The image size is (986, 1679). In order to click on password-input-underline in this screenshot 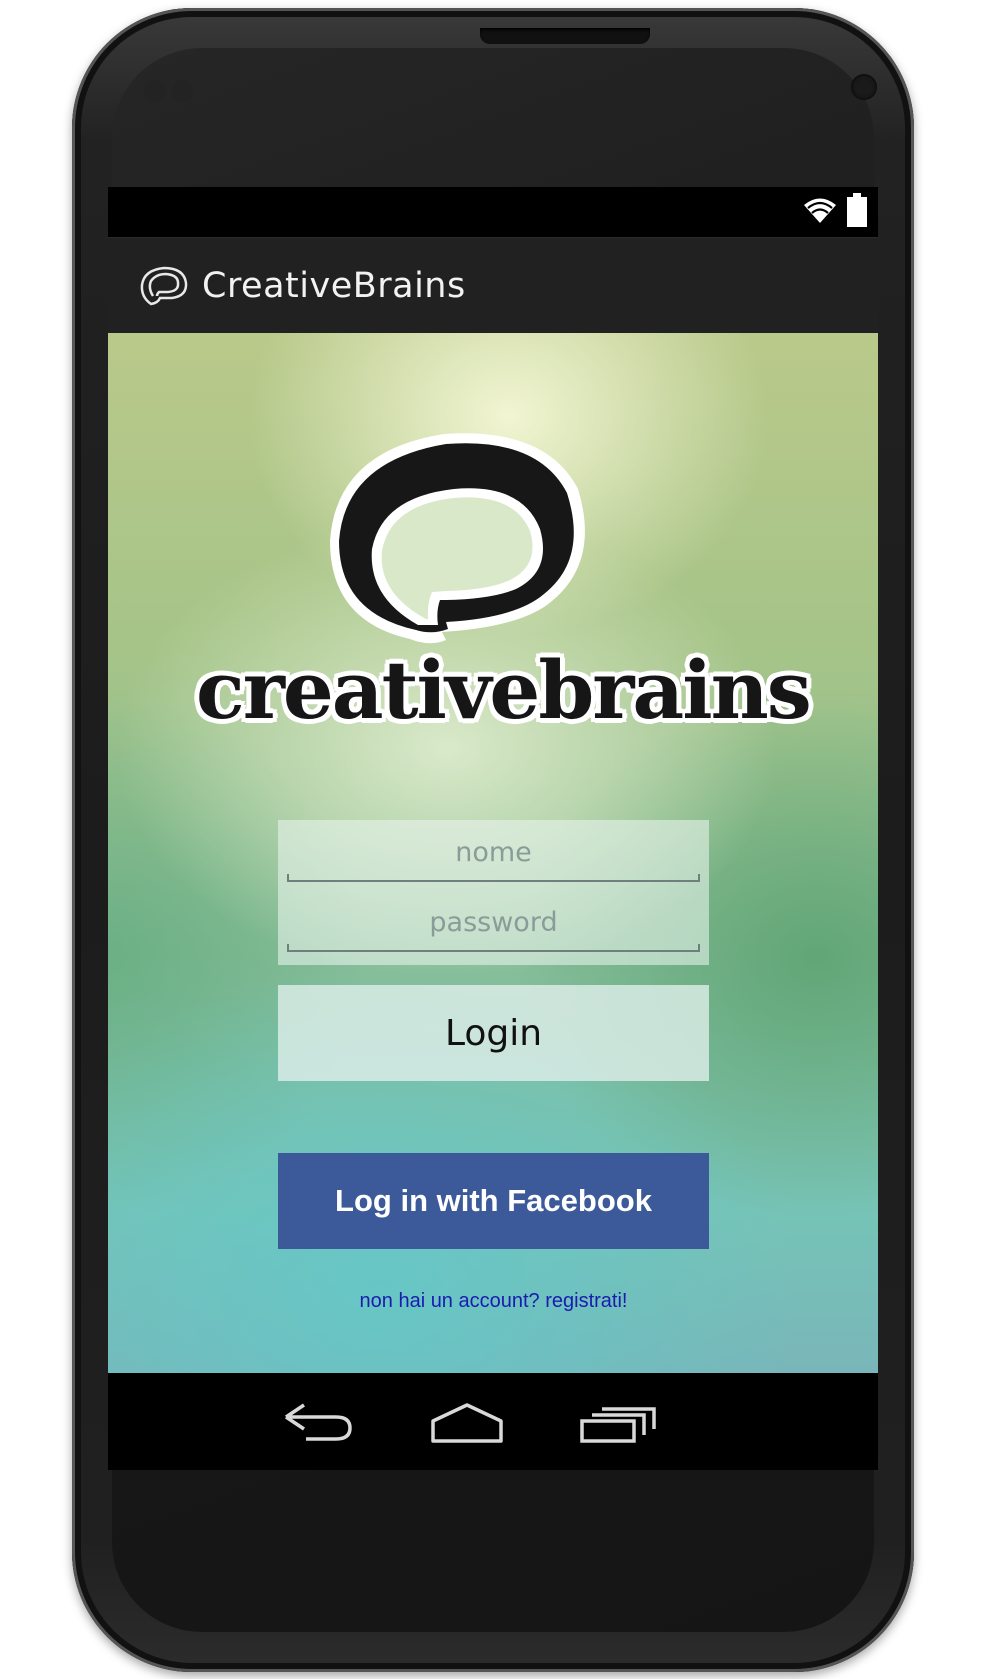, I will do `click(493, 948)`.